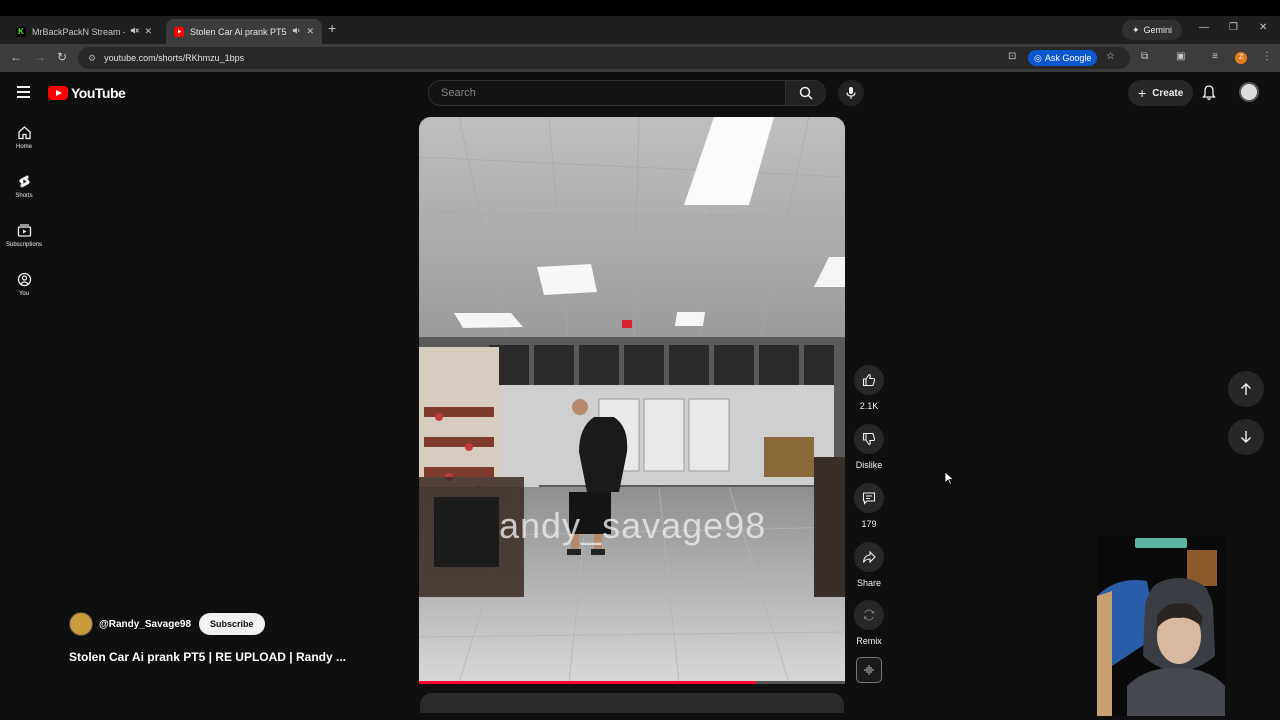  What do you see at coordinates (332, 28) in the screenshot?
I see `new-tab-icon: +` at bounding box center [332, 28].